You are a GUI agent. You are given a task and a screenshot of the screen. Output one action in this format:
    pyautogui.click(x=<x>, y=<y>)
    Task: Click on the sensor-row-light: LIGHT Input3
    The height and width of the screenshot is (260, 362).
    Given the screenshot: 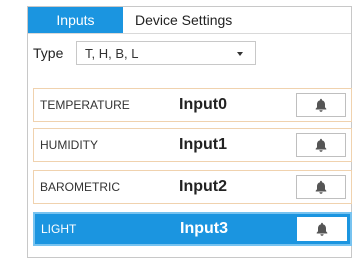 What is the action you would take?
    pyautogui.click(x=192, y=229)
    